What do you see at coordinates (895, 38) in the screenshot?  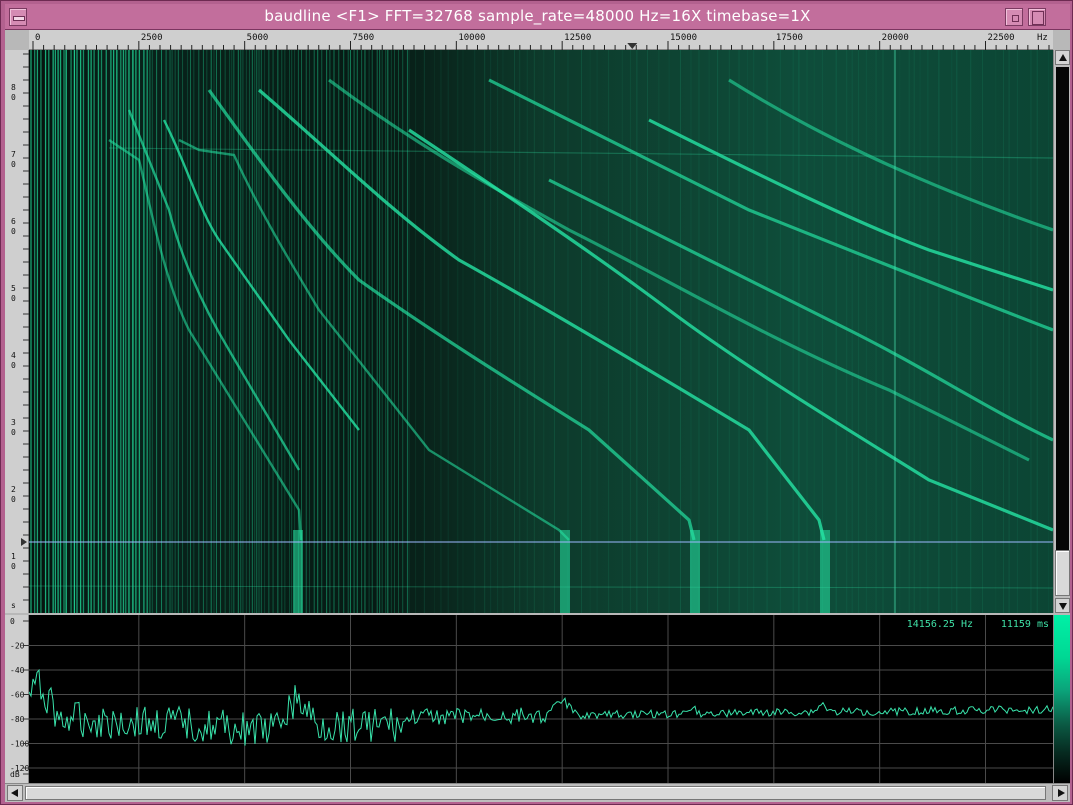 I see `frequency-tick-label: 20000` at bounding box center [895, 38].